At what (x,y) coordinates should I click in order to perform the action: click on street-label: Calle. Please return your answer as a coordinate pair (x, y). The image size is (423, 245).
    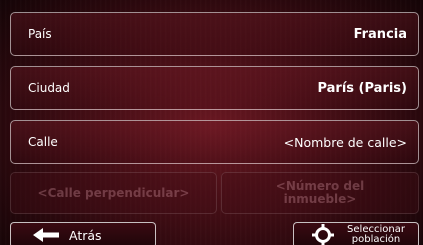
    Looking at the image, I should click on (43, 142).